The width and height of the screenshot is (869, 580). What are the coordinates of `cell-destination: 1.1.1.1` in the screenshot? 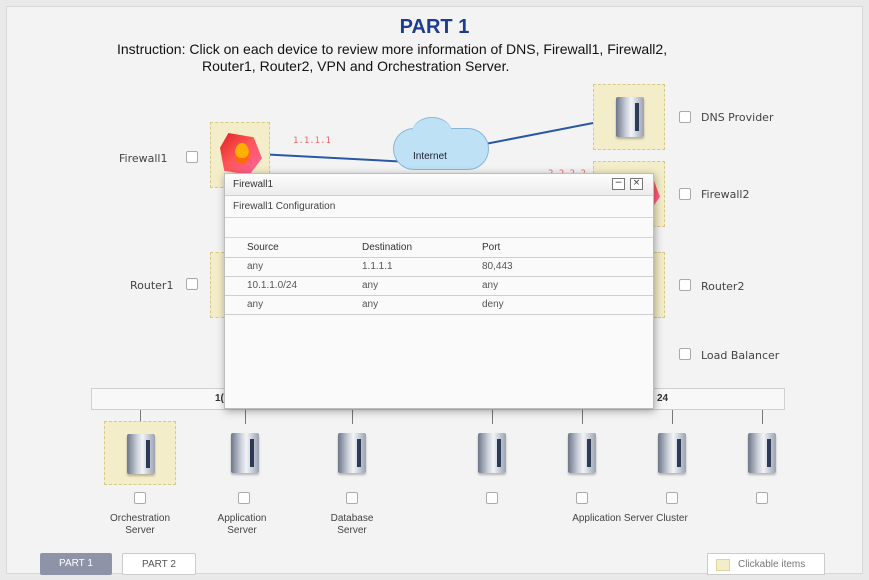 It's located at (400, 267).